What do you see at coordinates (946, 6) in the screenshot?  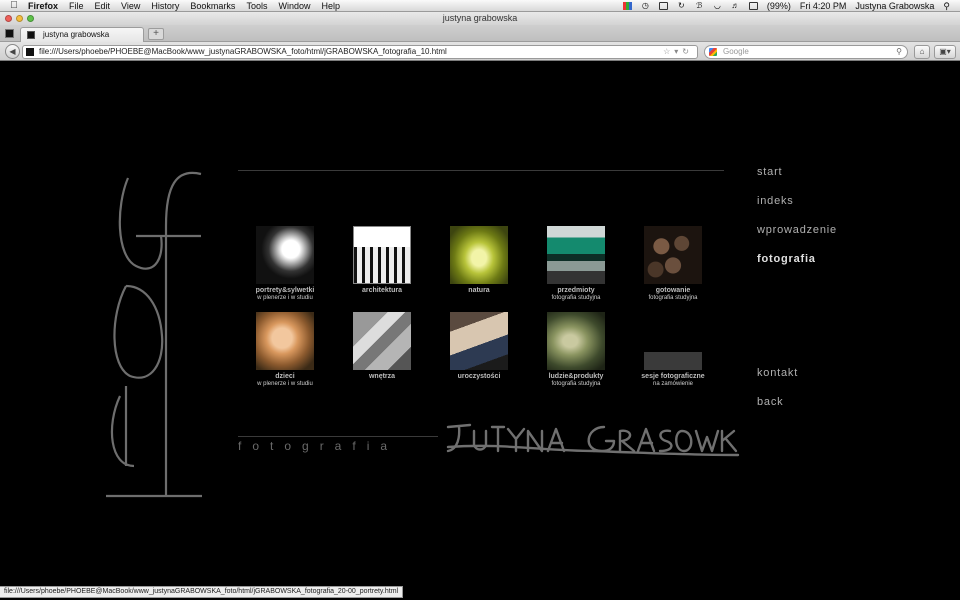 I see `spotlight-icon: ⚲` at bounding box center [946, 6].